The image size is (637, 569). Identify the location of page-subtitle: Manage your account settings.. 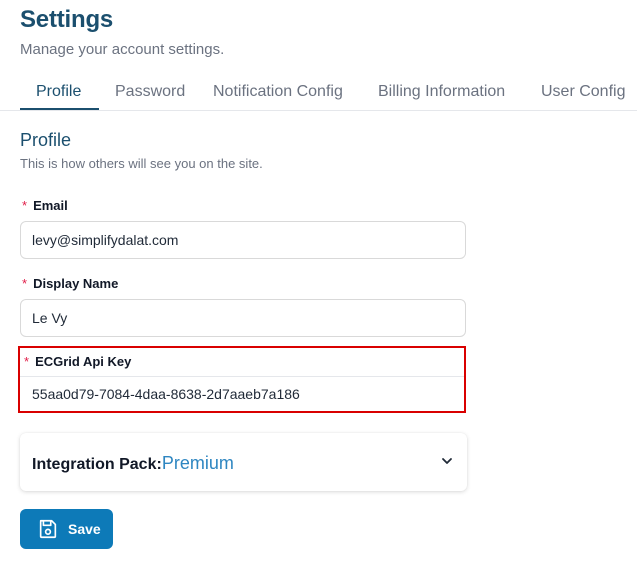
(122, 49).